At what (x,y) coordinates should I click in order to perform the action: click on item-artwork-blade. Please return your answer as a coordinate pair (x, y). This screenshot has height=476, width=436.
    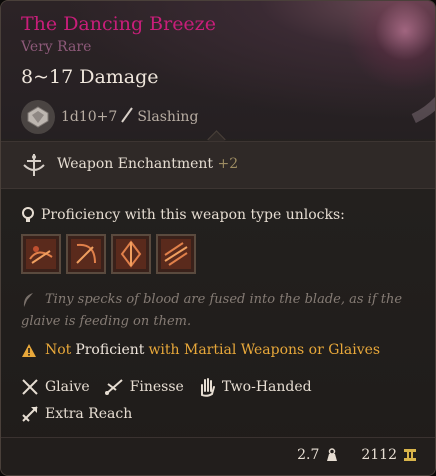
    Looking at the image, I should click on (353, 78).